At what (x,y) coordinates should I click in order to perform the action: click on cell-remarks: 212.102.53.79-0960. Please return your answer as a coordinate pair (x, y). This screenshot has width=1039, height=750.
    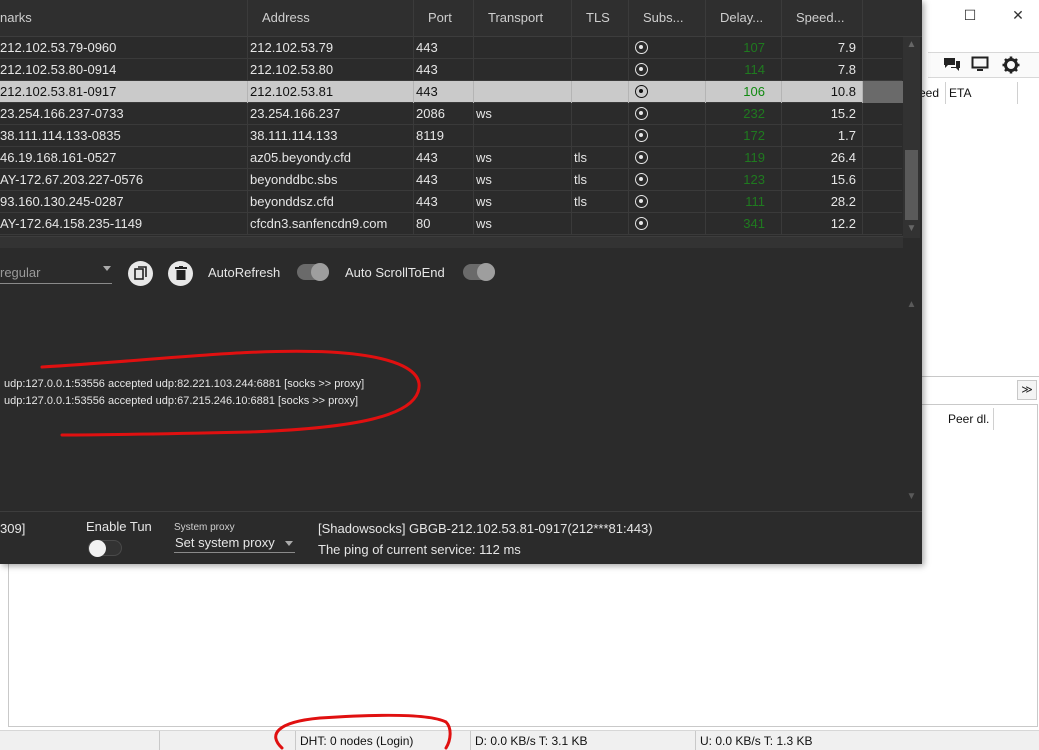
    Looking at the image, I should click on (124, 48).